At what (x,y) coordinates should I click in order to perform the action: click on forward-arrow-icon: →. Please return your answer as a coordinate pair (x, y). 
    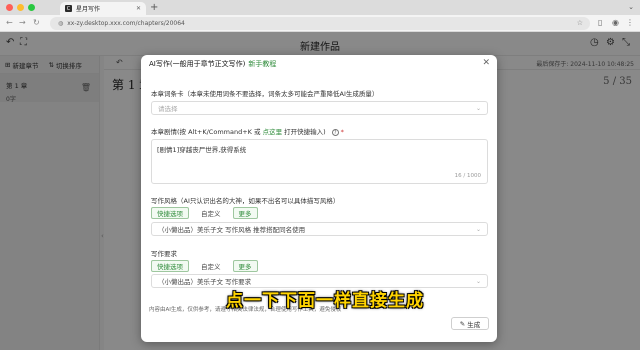
    Looking at the image, I should click on (22, 22).